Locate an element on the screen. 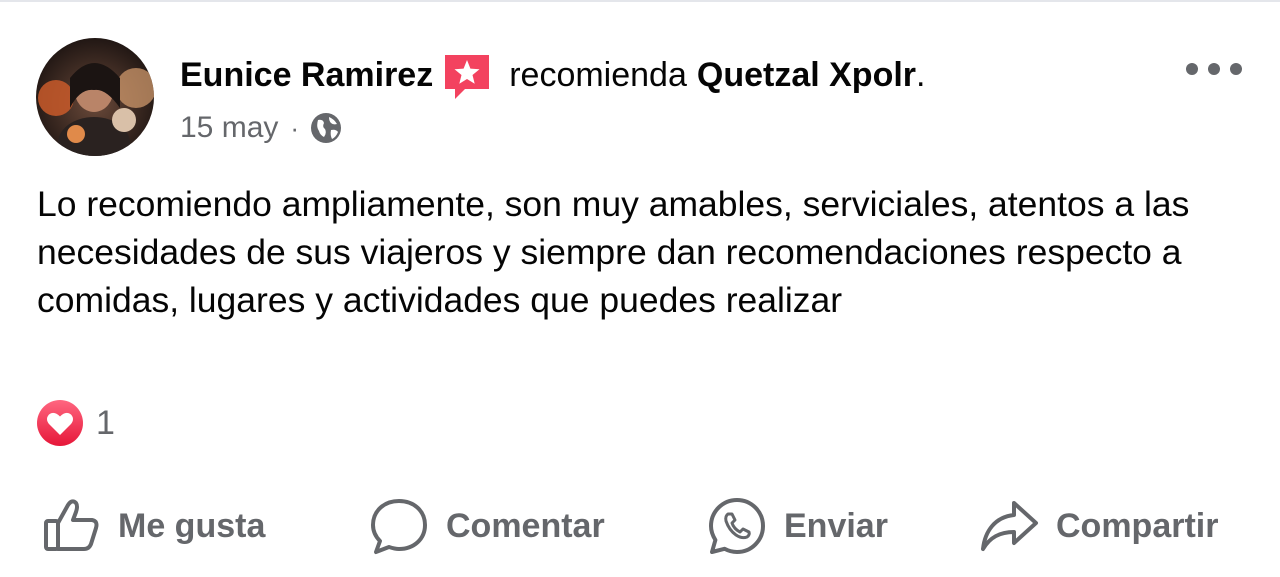 The image size is (1280, 577). send-button: Enviar is located at coordinates (797, 526).